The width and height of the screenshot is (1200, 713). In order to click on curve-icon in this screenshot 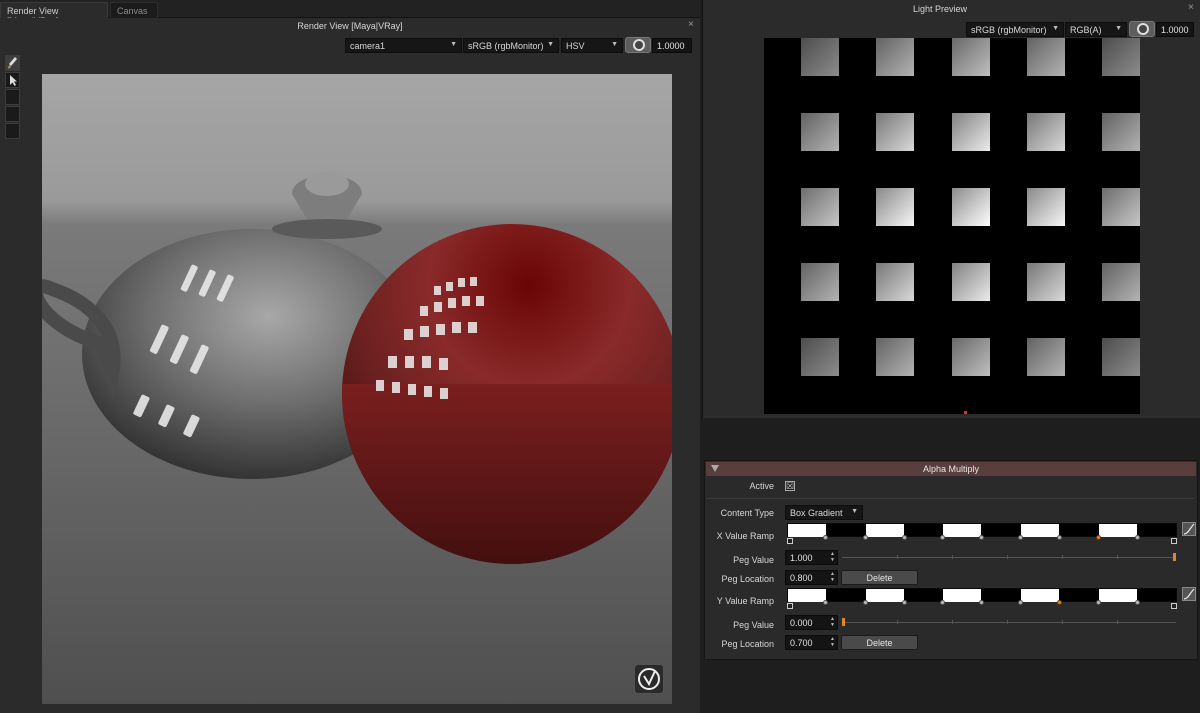, I will do `click(1189, 594)`.